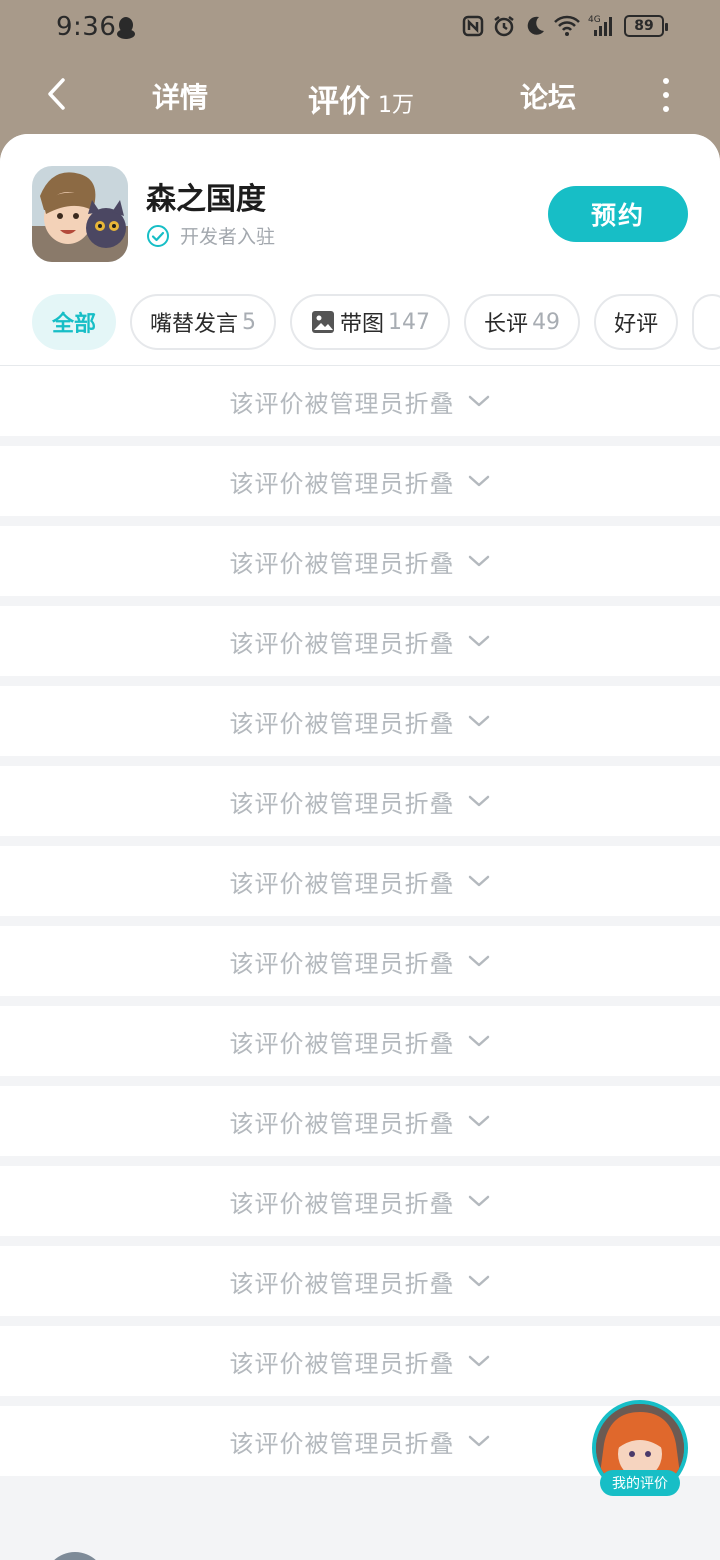  Describe the element at coordinates (706, 322) in the screenshot. I see `filter-more` at that location.